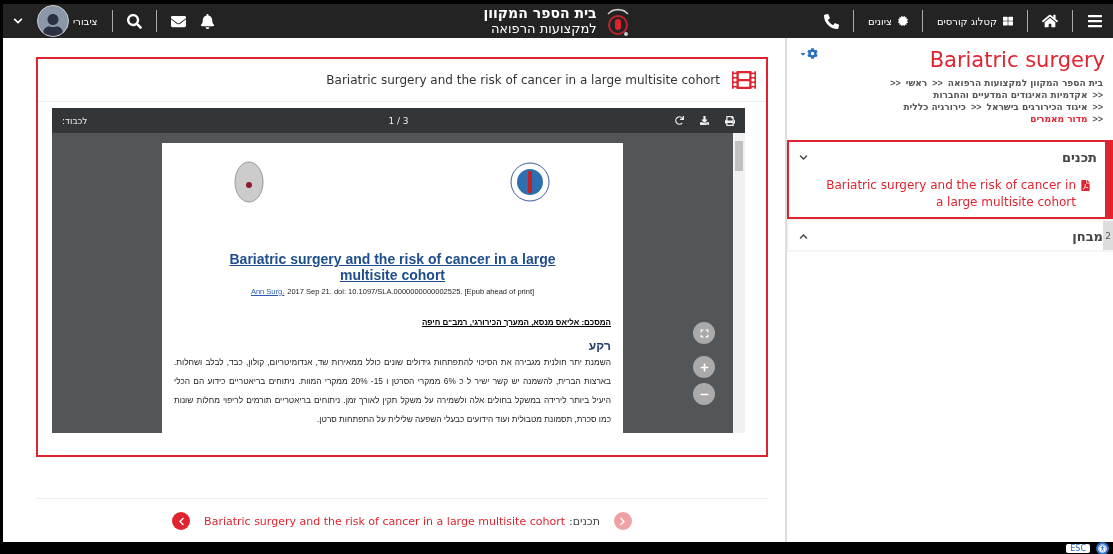  What do you see at coordinates (53, 21) in the screenshot?
I see `avatar` at bounding box center [53, 21].